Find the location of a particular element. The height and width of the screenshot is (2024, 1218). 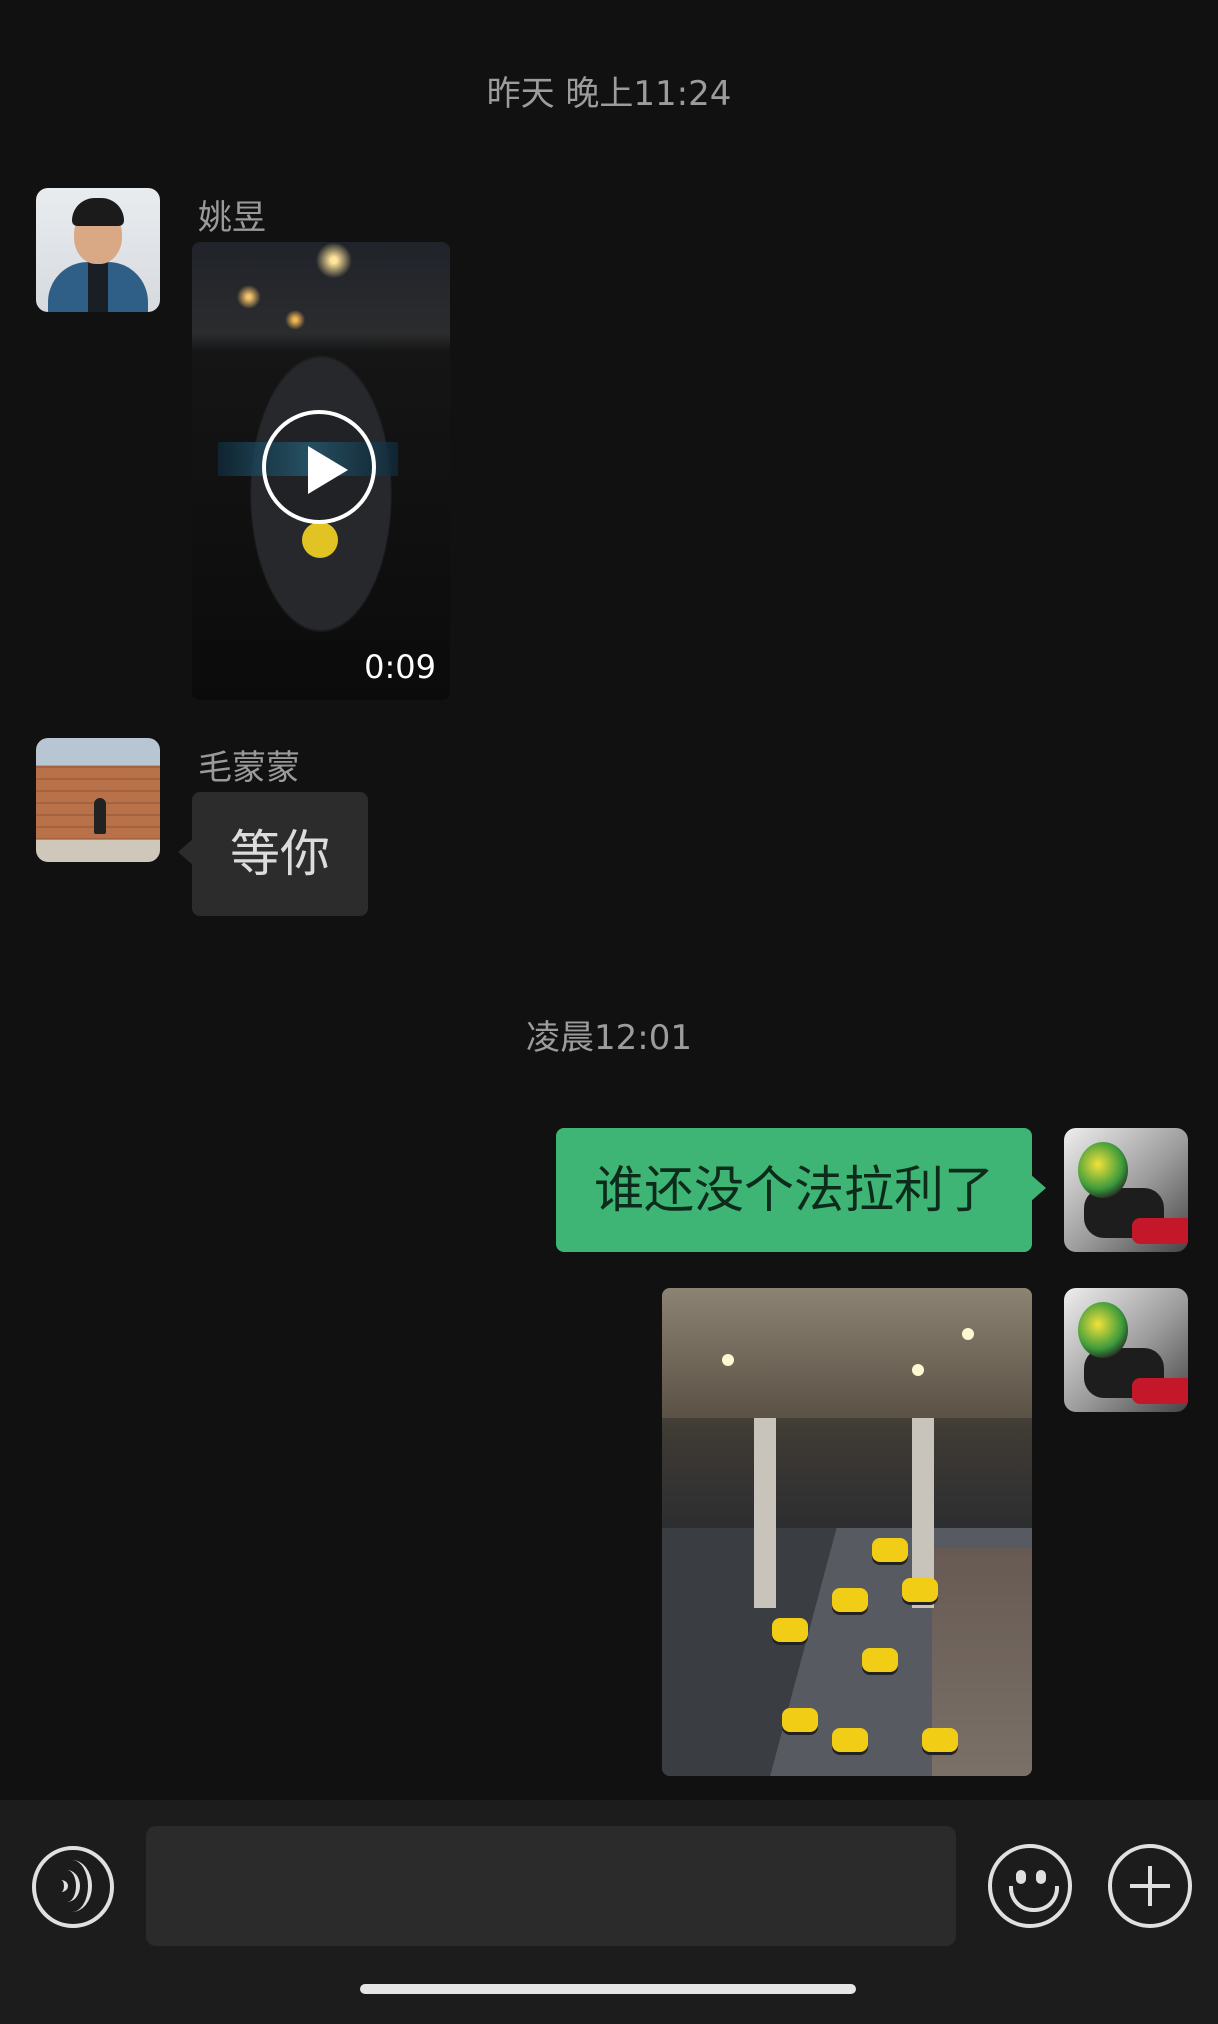

message-input is located at coordinates (551, 1886).